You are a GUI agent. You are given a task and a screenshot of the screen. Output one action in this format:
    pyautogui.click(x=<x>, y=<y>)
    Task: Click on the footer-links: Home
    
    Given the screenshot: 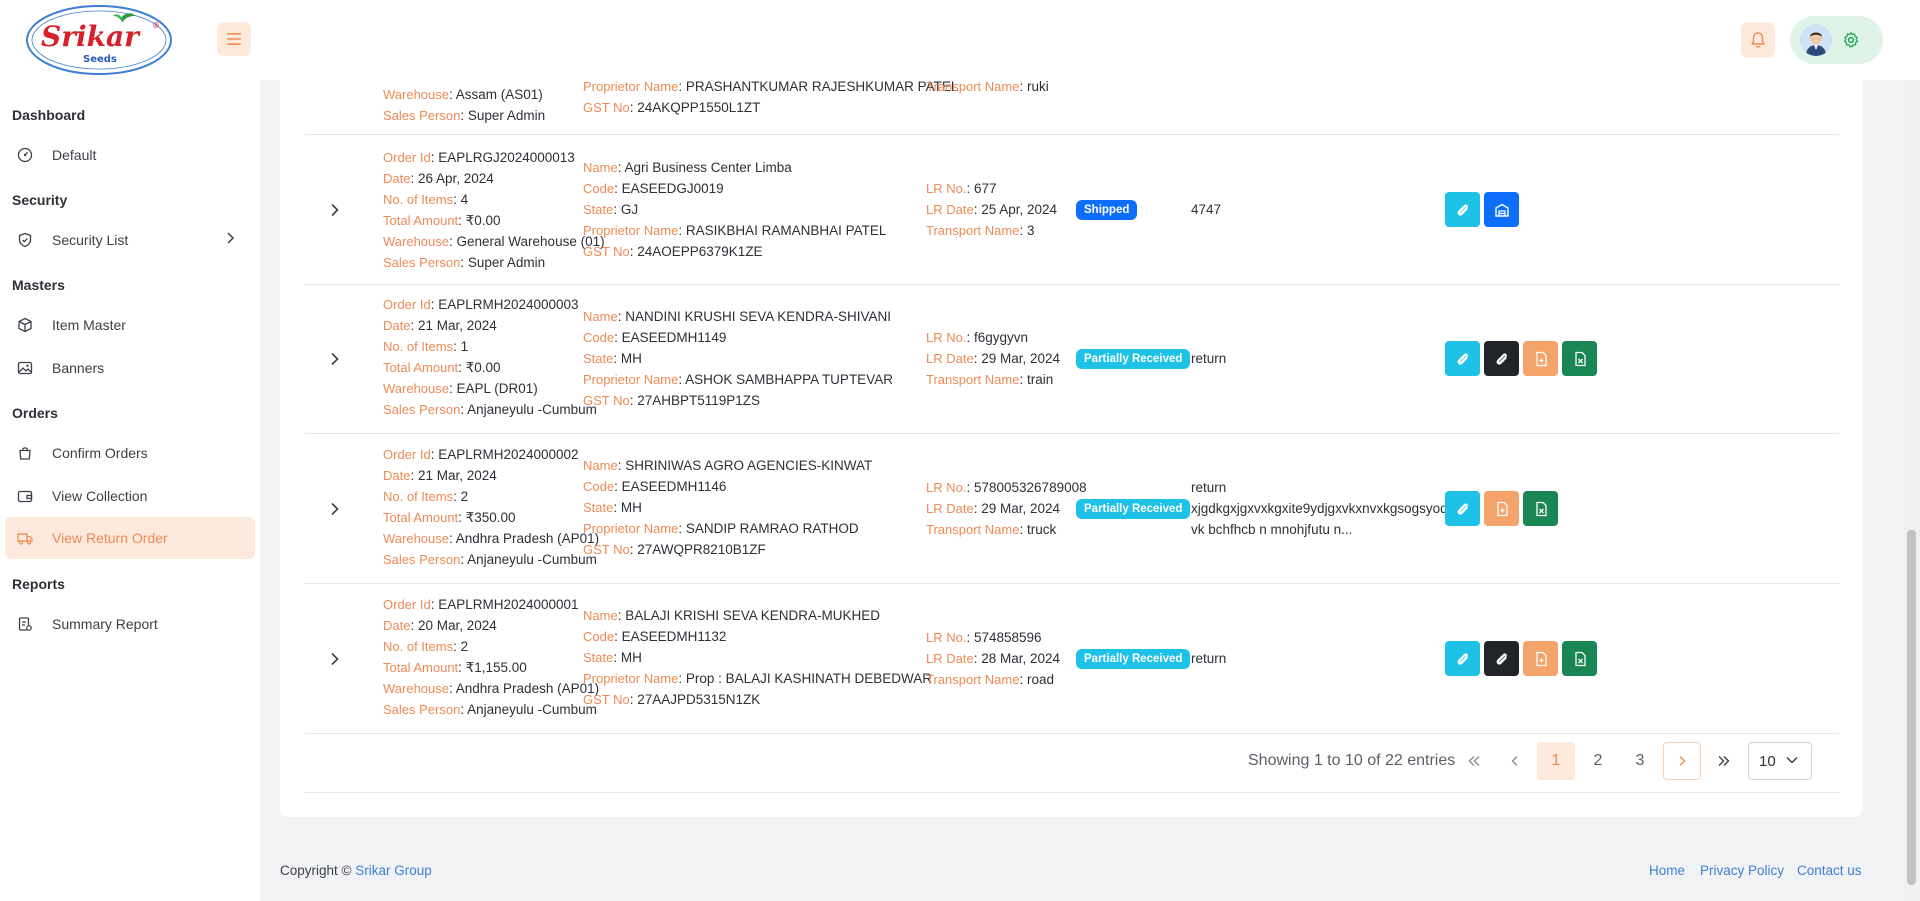 What is the action you would take?
    pyautogui.click(x=1667, y=870)
    